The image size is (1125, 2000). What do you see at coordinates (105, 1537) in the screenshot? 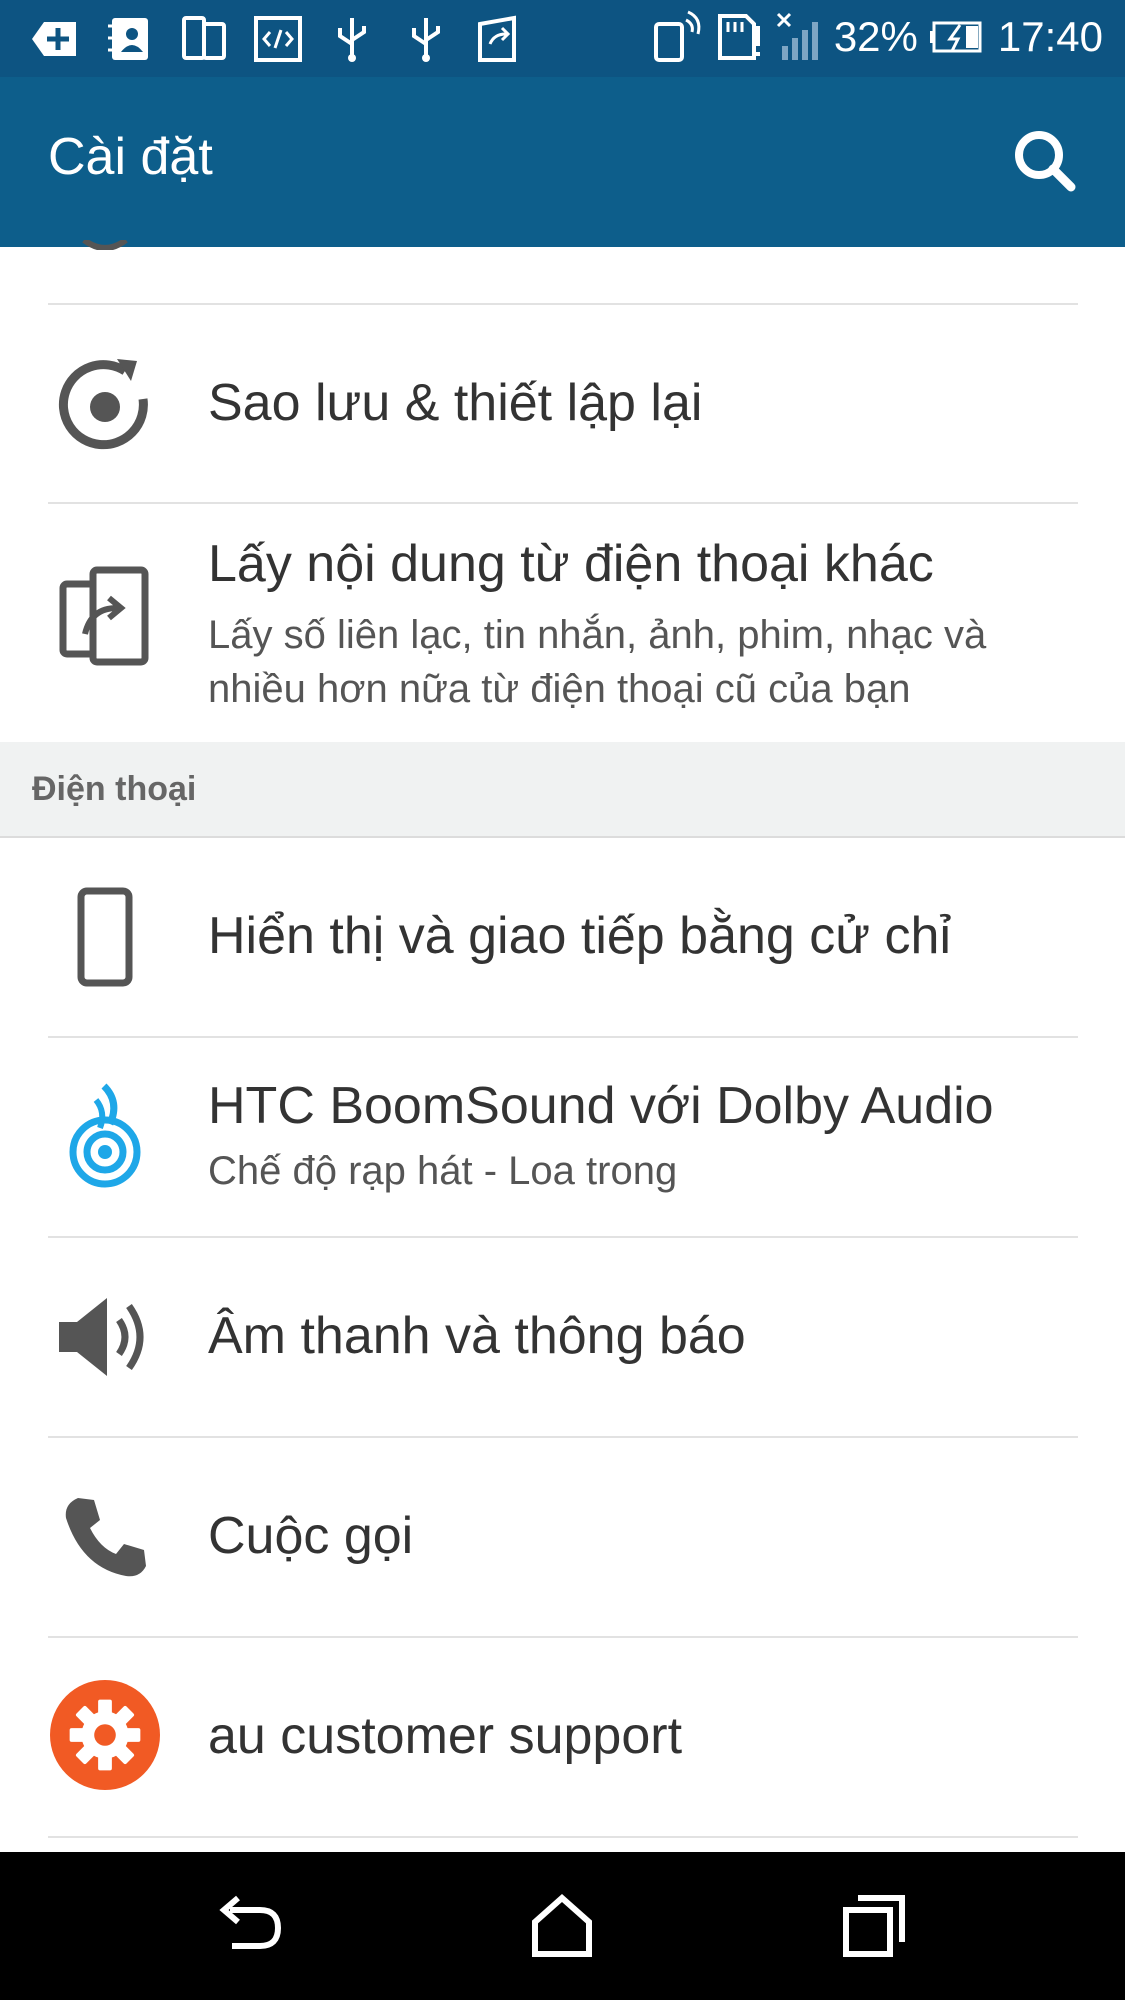
I see `phone-call-icon` at bounding box center [105, 1537].